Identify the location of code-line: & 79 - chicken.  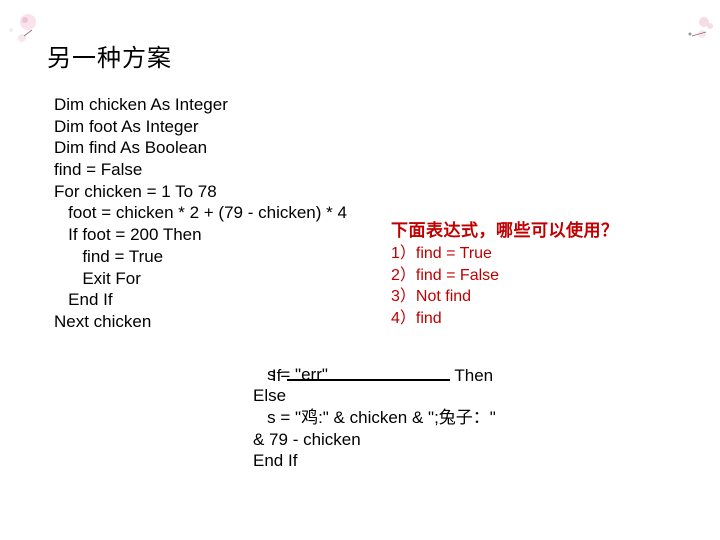
(307, 439).